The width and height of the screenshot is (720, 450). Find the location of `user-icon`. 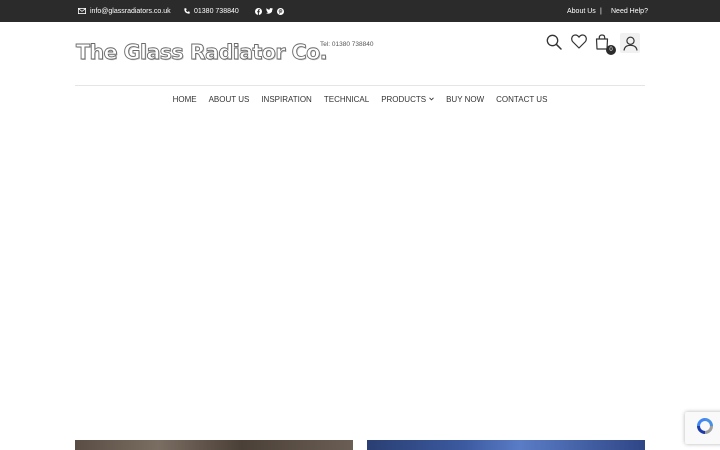

user-icon is located at coordinates (630, 43).